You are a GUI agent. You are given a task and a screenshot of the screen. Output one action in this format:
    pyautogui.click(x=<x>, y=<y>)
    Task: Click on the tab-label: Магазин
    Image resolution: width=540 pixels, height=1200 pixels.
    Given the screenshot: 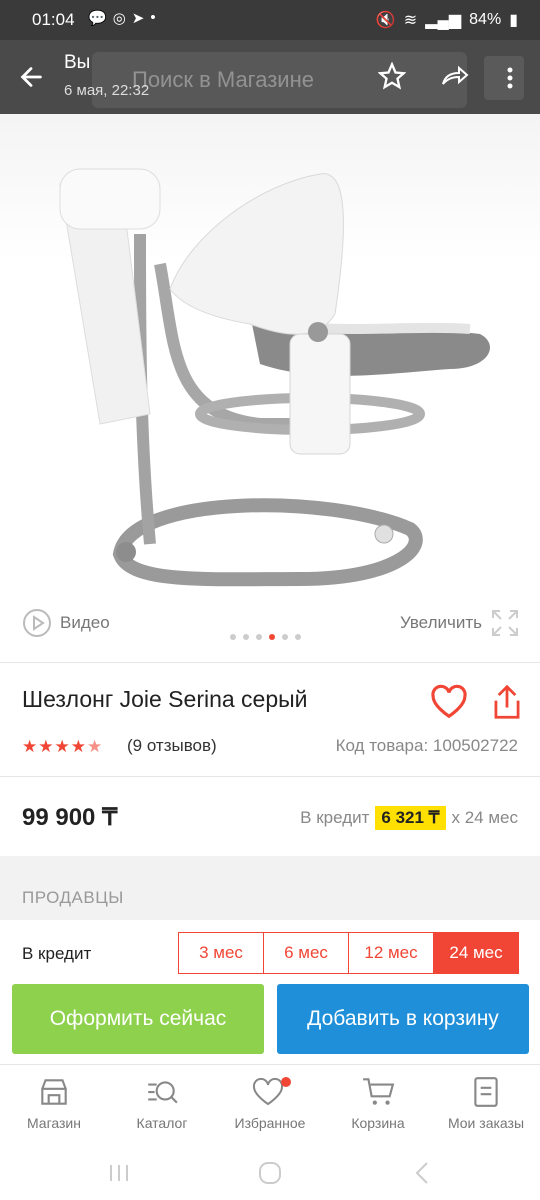 What is the action you would take?
    pyautogui.click(x=53, y=1123)
    